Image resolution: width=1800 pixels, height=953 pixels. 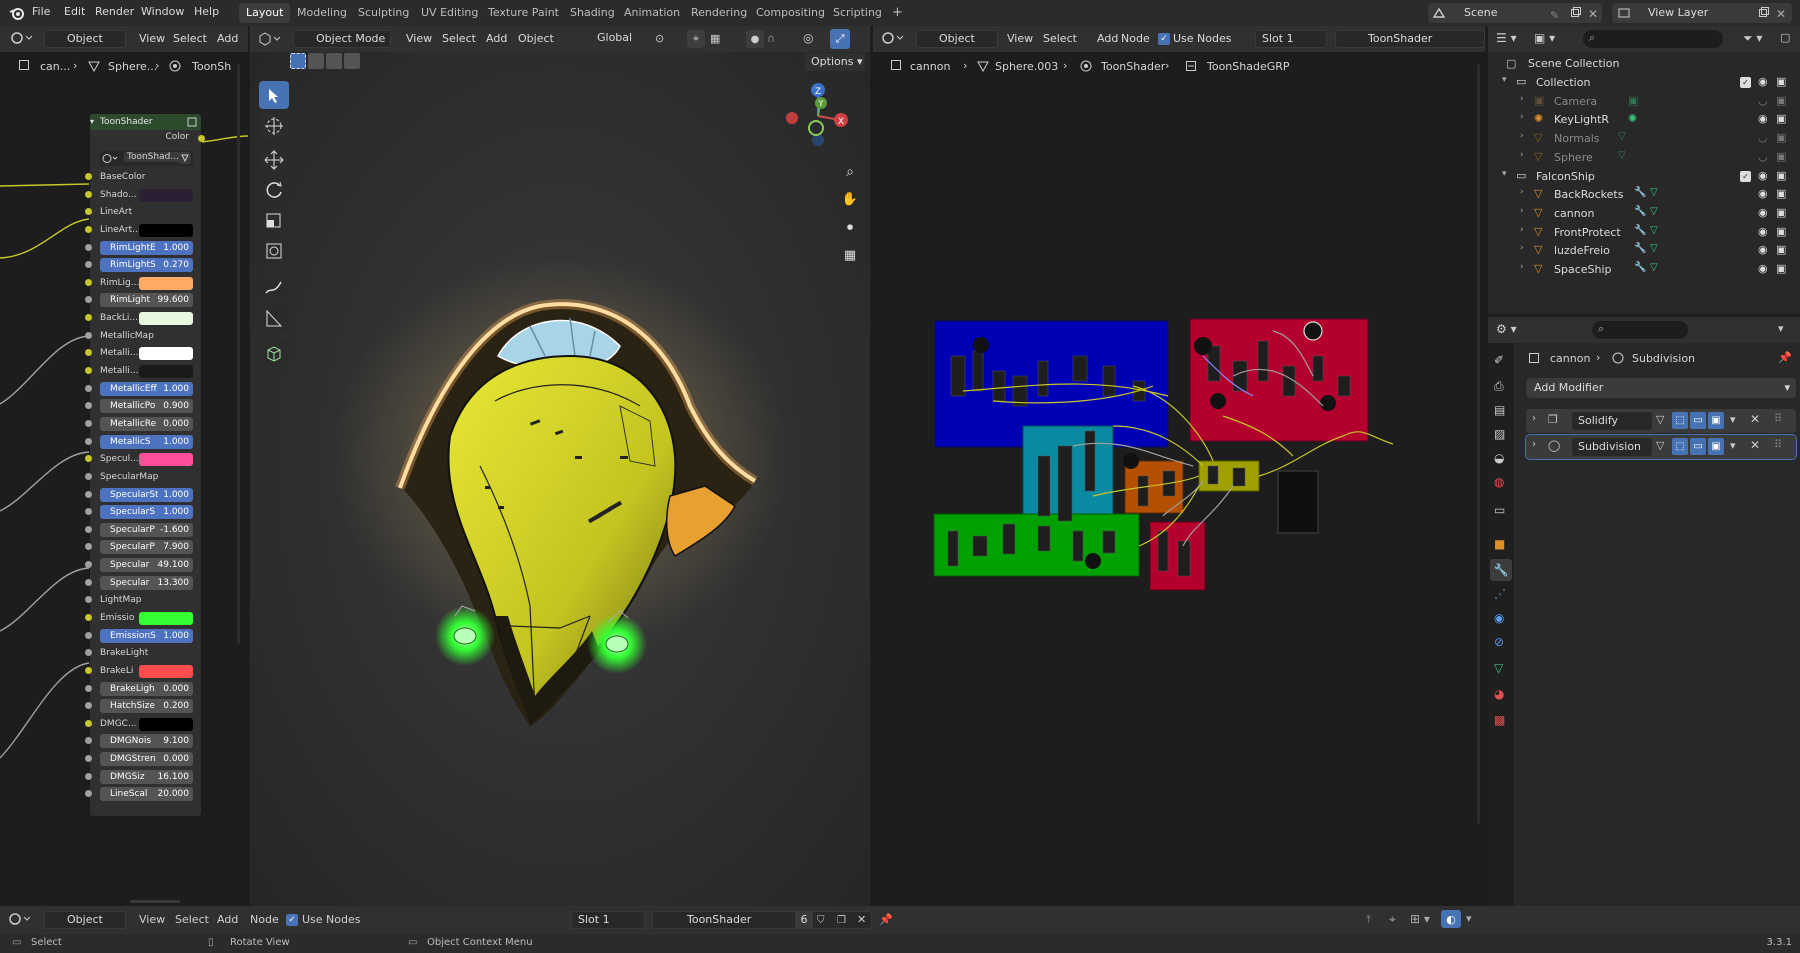 What do you see at coordinates (1661, 421) in the screenshot?
I see `modifier-solidify: › ❐ Solidify ▽ ⬚ ▭ ▣ ▾ ✕ ⠿` at bounding box center [1661, 421].